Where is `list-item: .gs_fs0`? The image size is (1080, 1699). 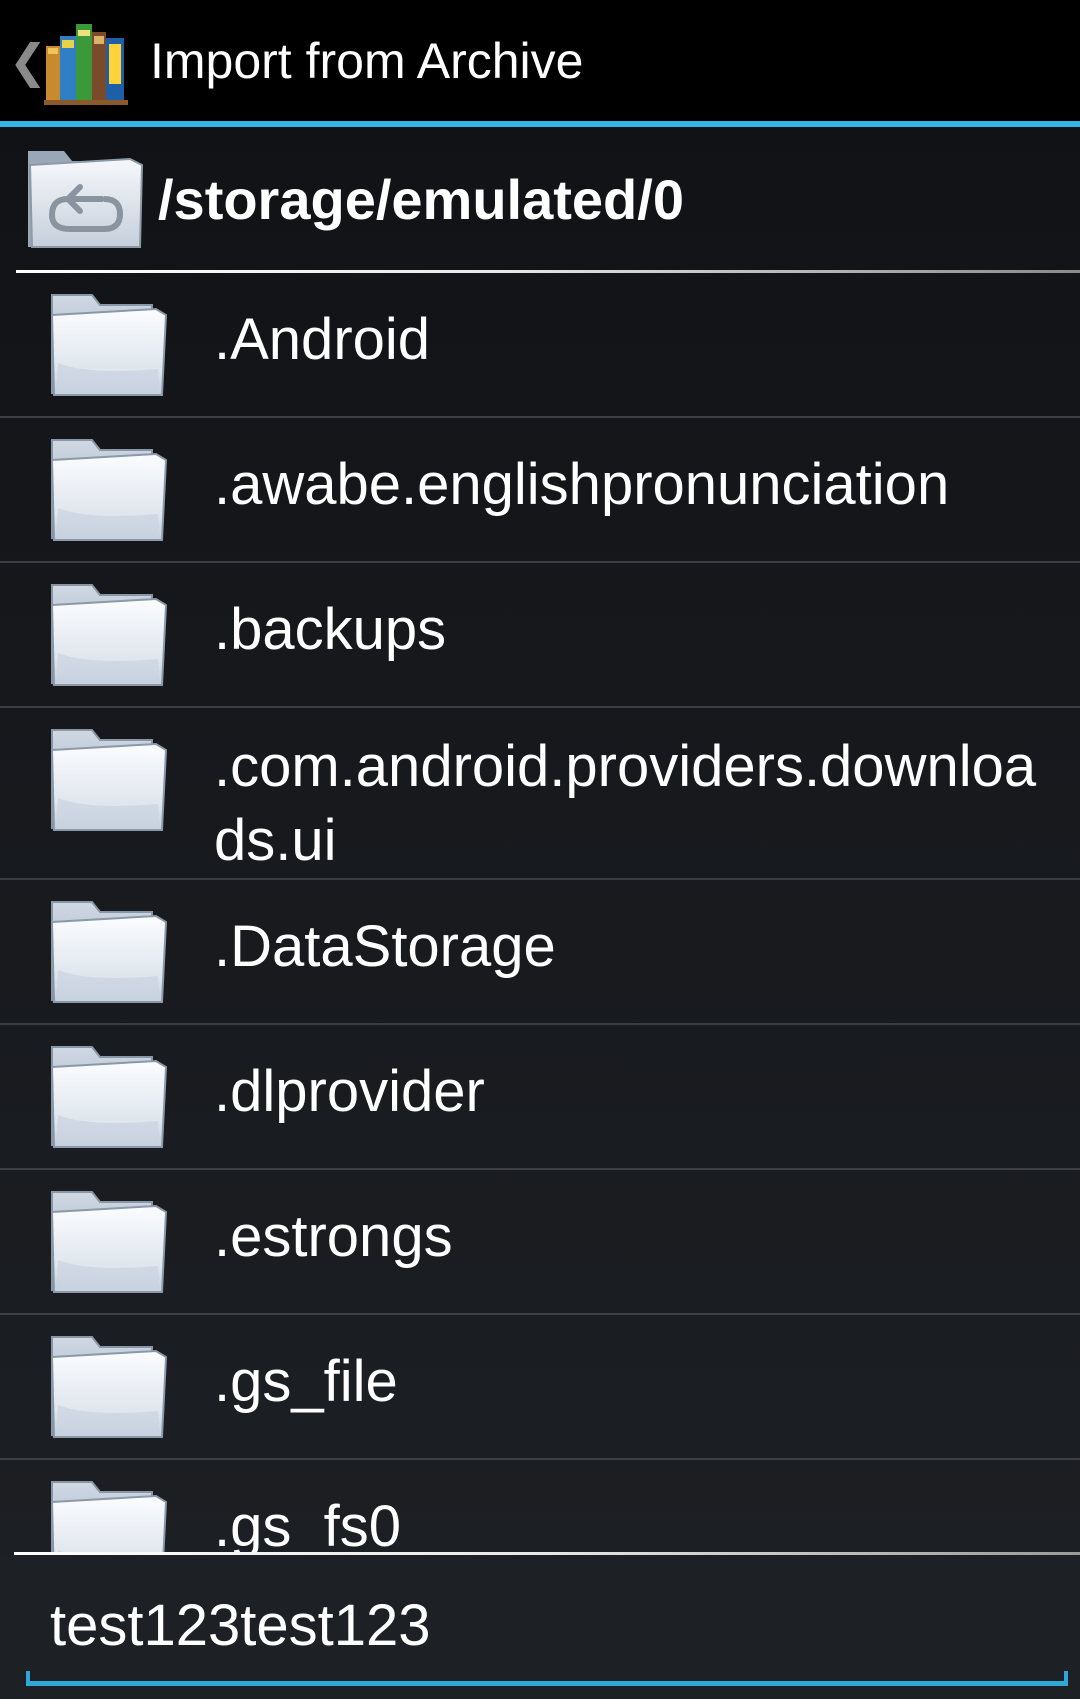
list-item: .gs_fs0 is located at coordinates (540, 1506).